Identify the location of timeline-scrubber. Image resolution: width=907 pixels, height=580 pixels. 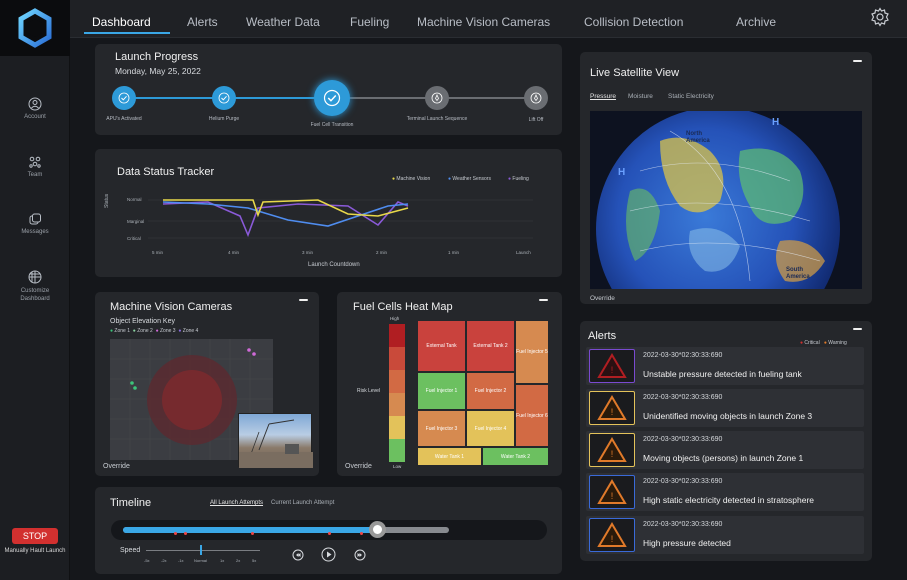
(378, 529).